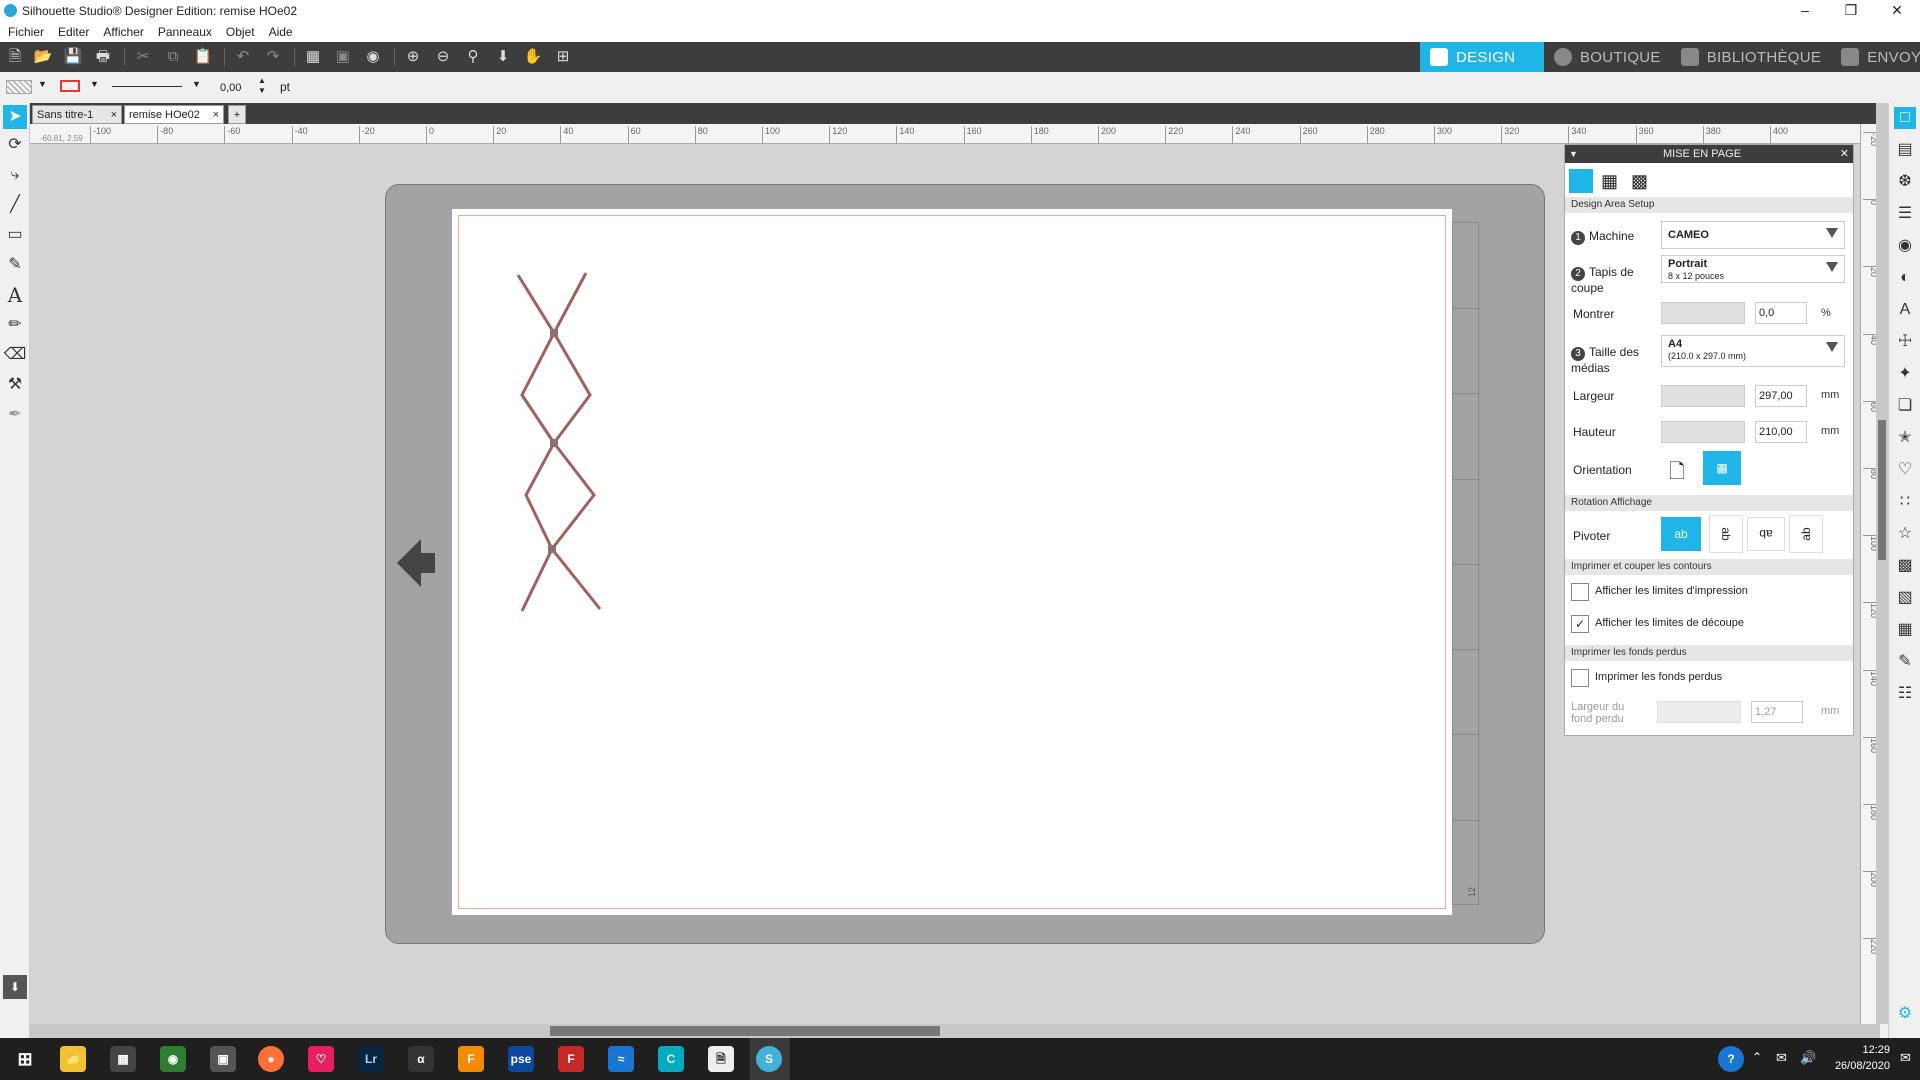 The height and width of the screenshot is (1080, 1920). What do you see at coordinates (1751, 57) in the screenshot?
I see `tab-bibliotheque: BIBLIOTHÈQUE` at bounding box center [1751, 57].